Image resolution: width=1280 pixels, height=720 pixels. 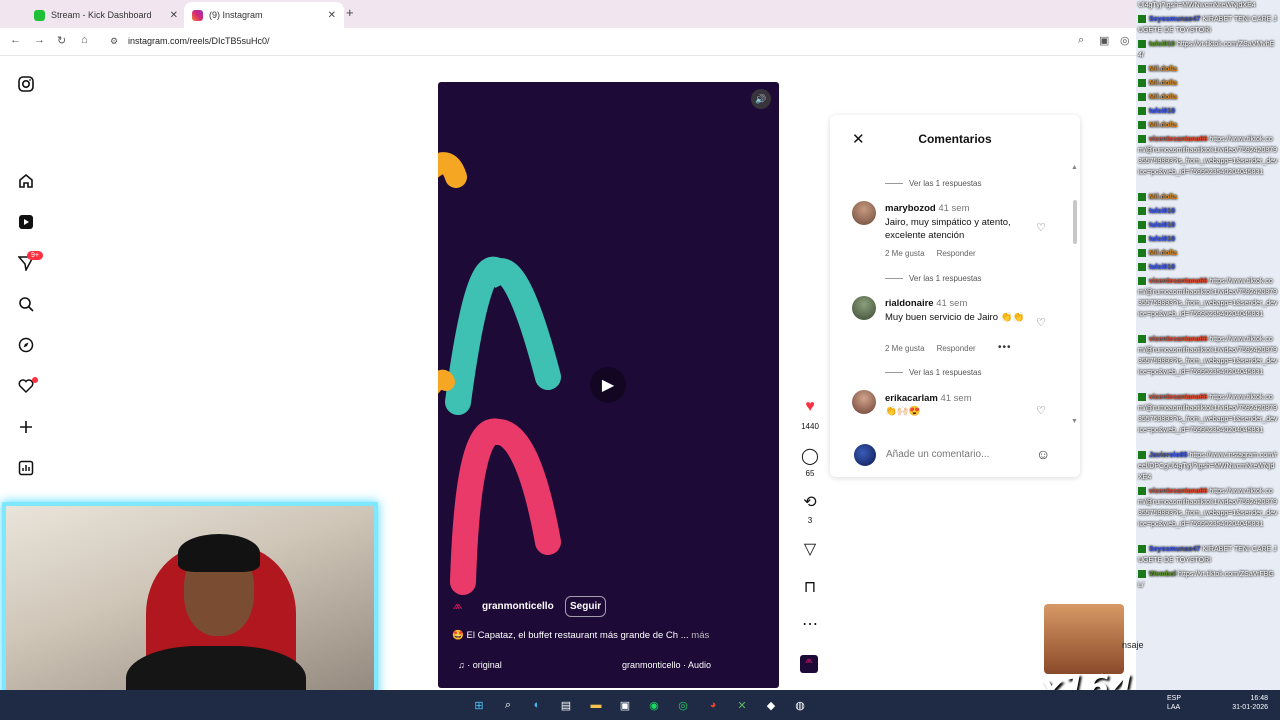 What do you see at coordinates (928, 398) in the screenshot?
I see `comment-user: erikacarlam 41 sem` at bounding box center [928, 398].